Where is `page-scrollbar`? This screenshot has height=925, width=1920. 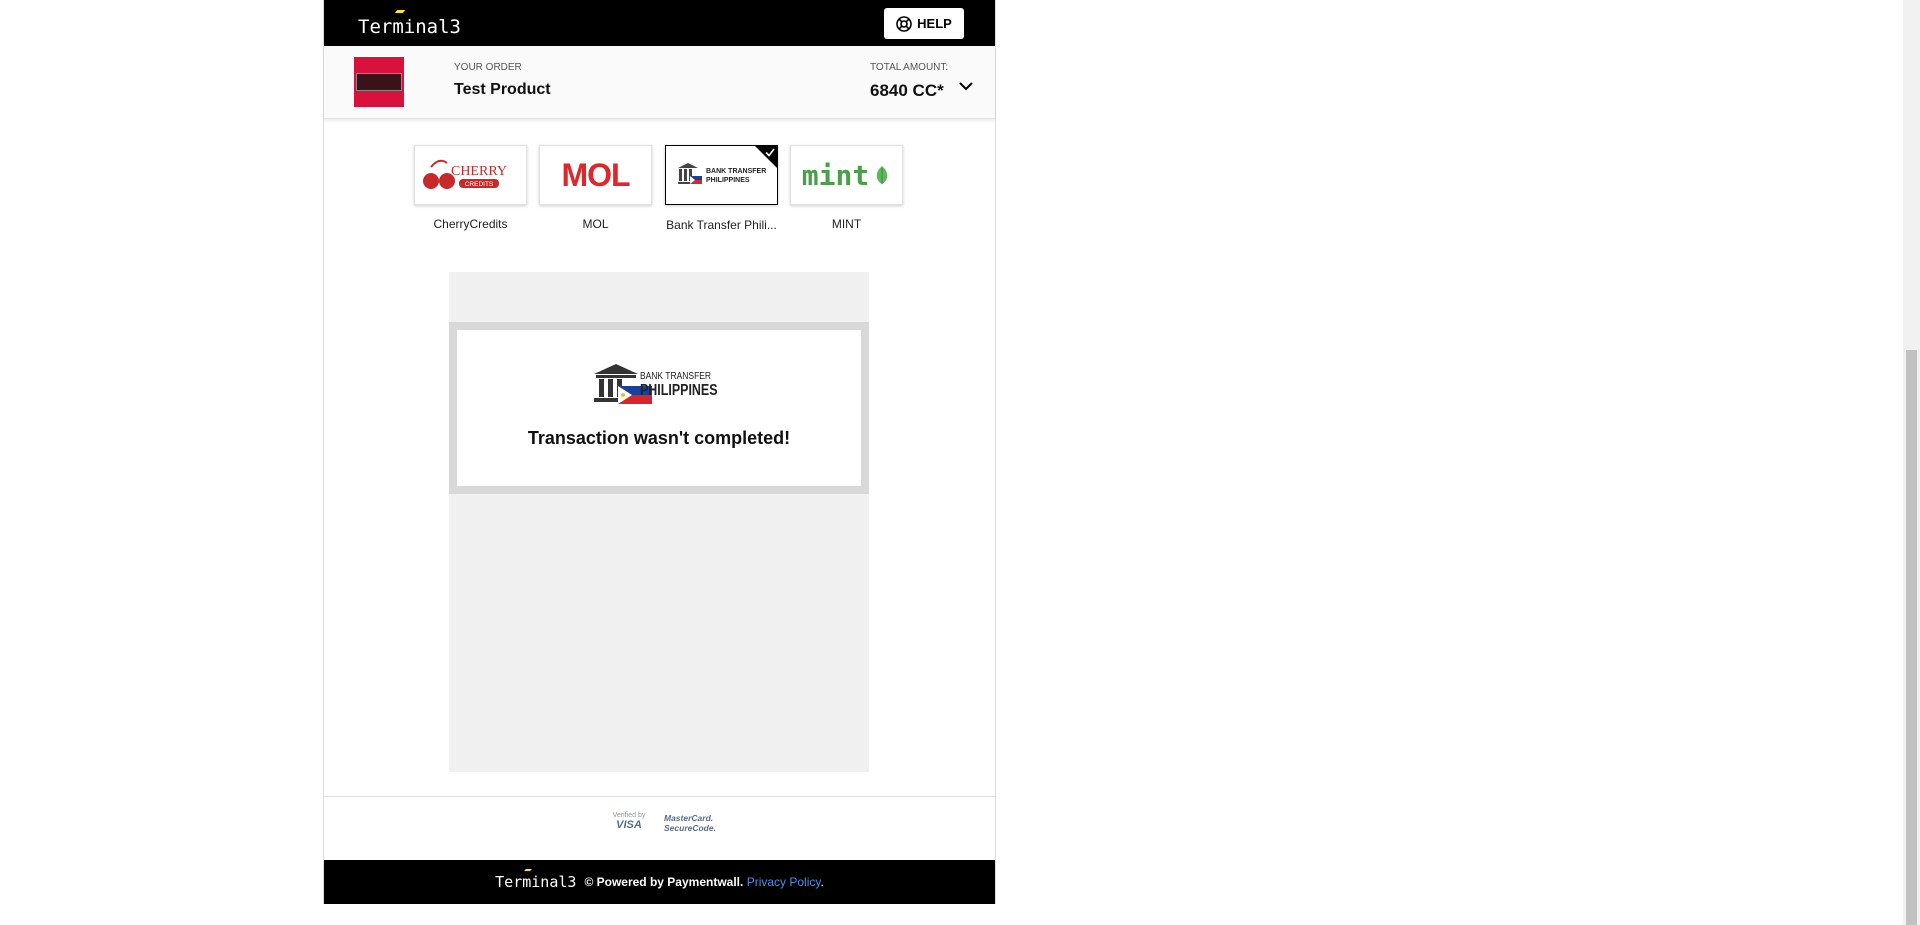 page-scrollbar is located at coordinates (1911, 462).